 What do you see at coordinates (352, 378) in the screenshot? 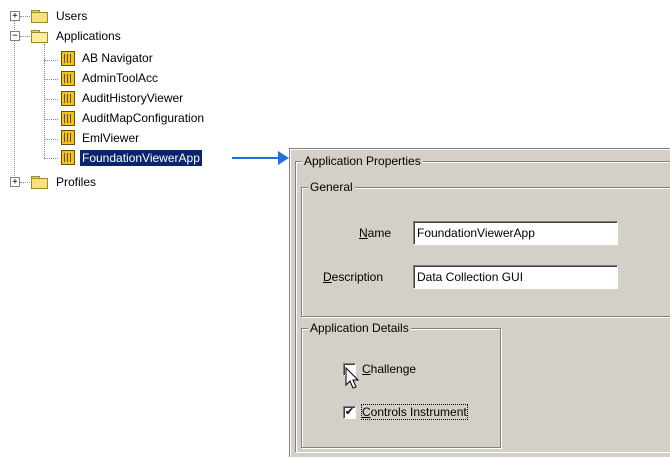
I see `mouse-cursor-icon` at bounding box center [352, 378].